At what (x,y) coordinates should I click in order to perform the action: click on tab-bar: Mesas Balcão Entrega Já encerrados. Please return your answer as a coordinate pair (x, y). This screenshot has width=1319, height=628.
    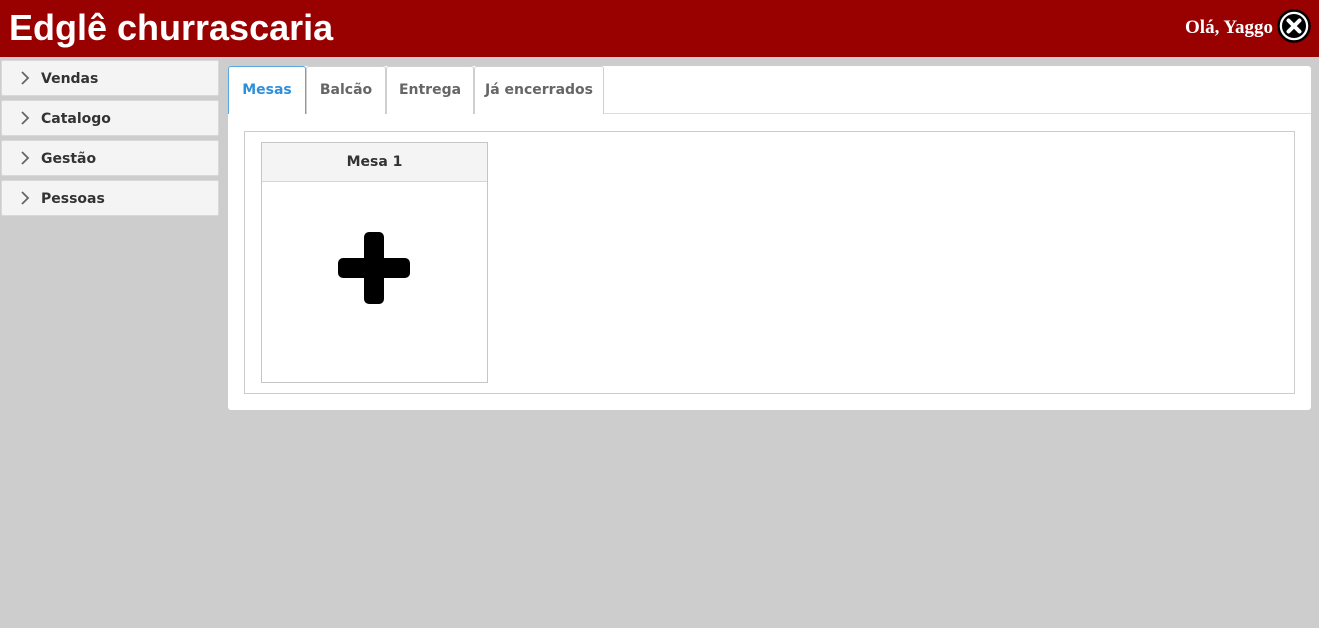
    Looking at the image, I should click on (769, 90).